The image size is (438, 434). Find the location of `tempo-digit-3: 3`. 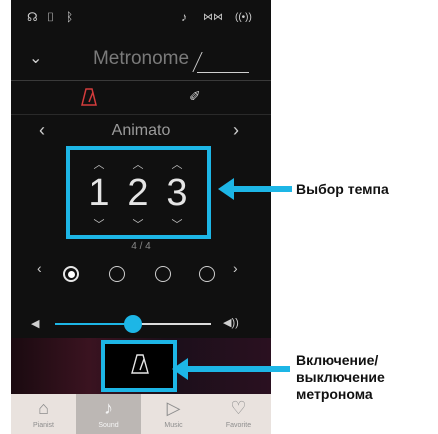

tempo-digit-3: 3 is located at coordinates (177, 193).